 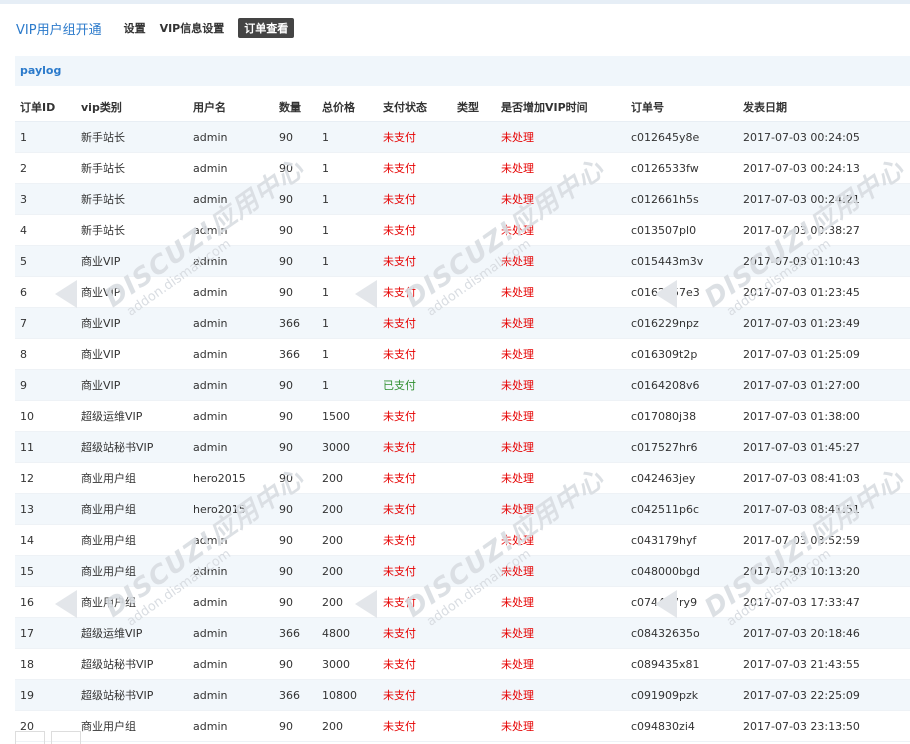 What do you see at coordinates (824, 168) in the screenshot?
I see `post-date-cell: 2017-07-03 00:24:13` at bounding box center [824, 168].